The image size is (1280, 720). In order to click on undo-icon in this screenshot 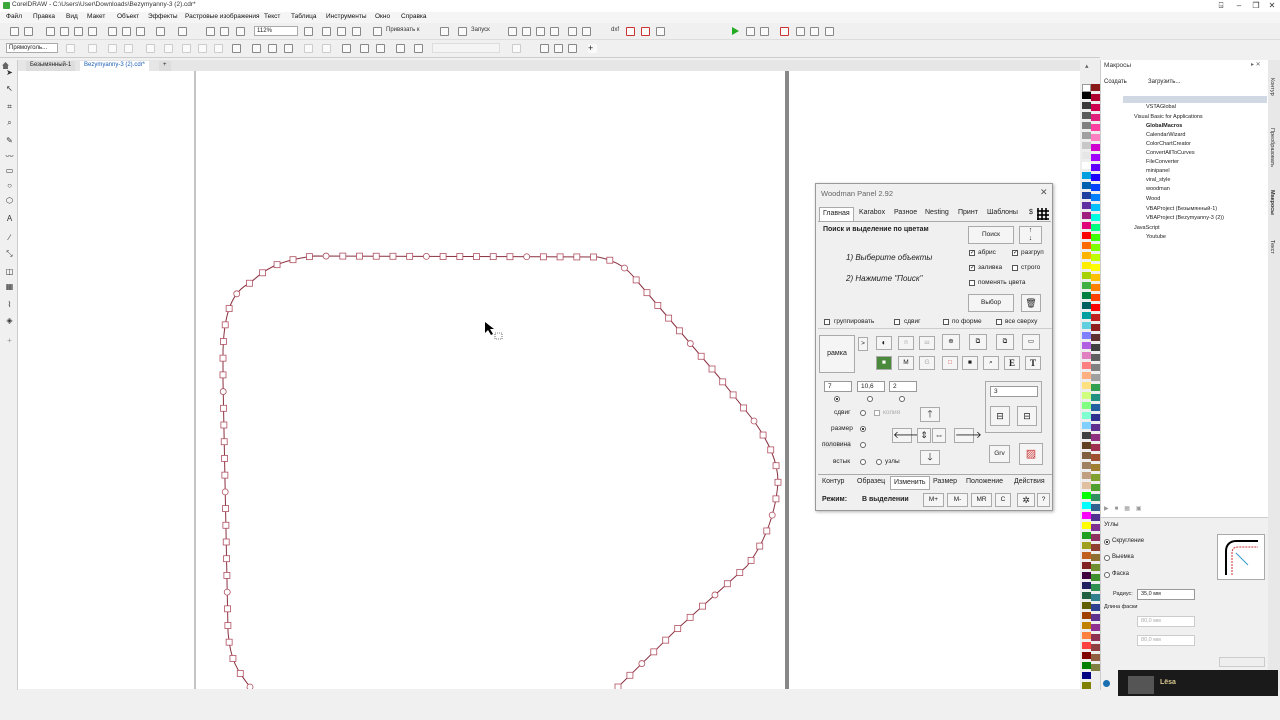, I will do `click(160, 31)`.